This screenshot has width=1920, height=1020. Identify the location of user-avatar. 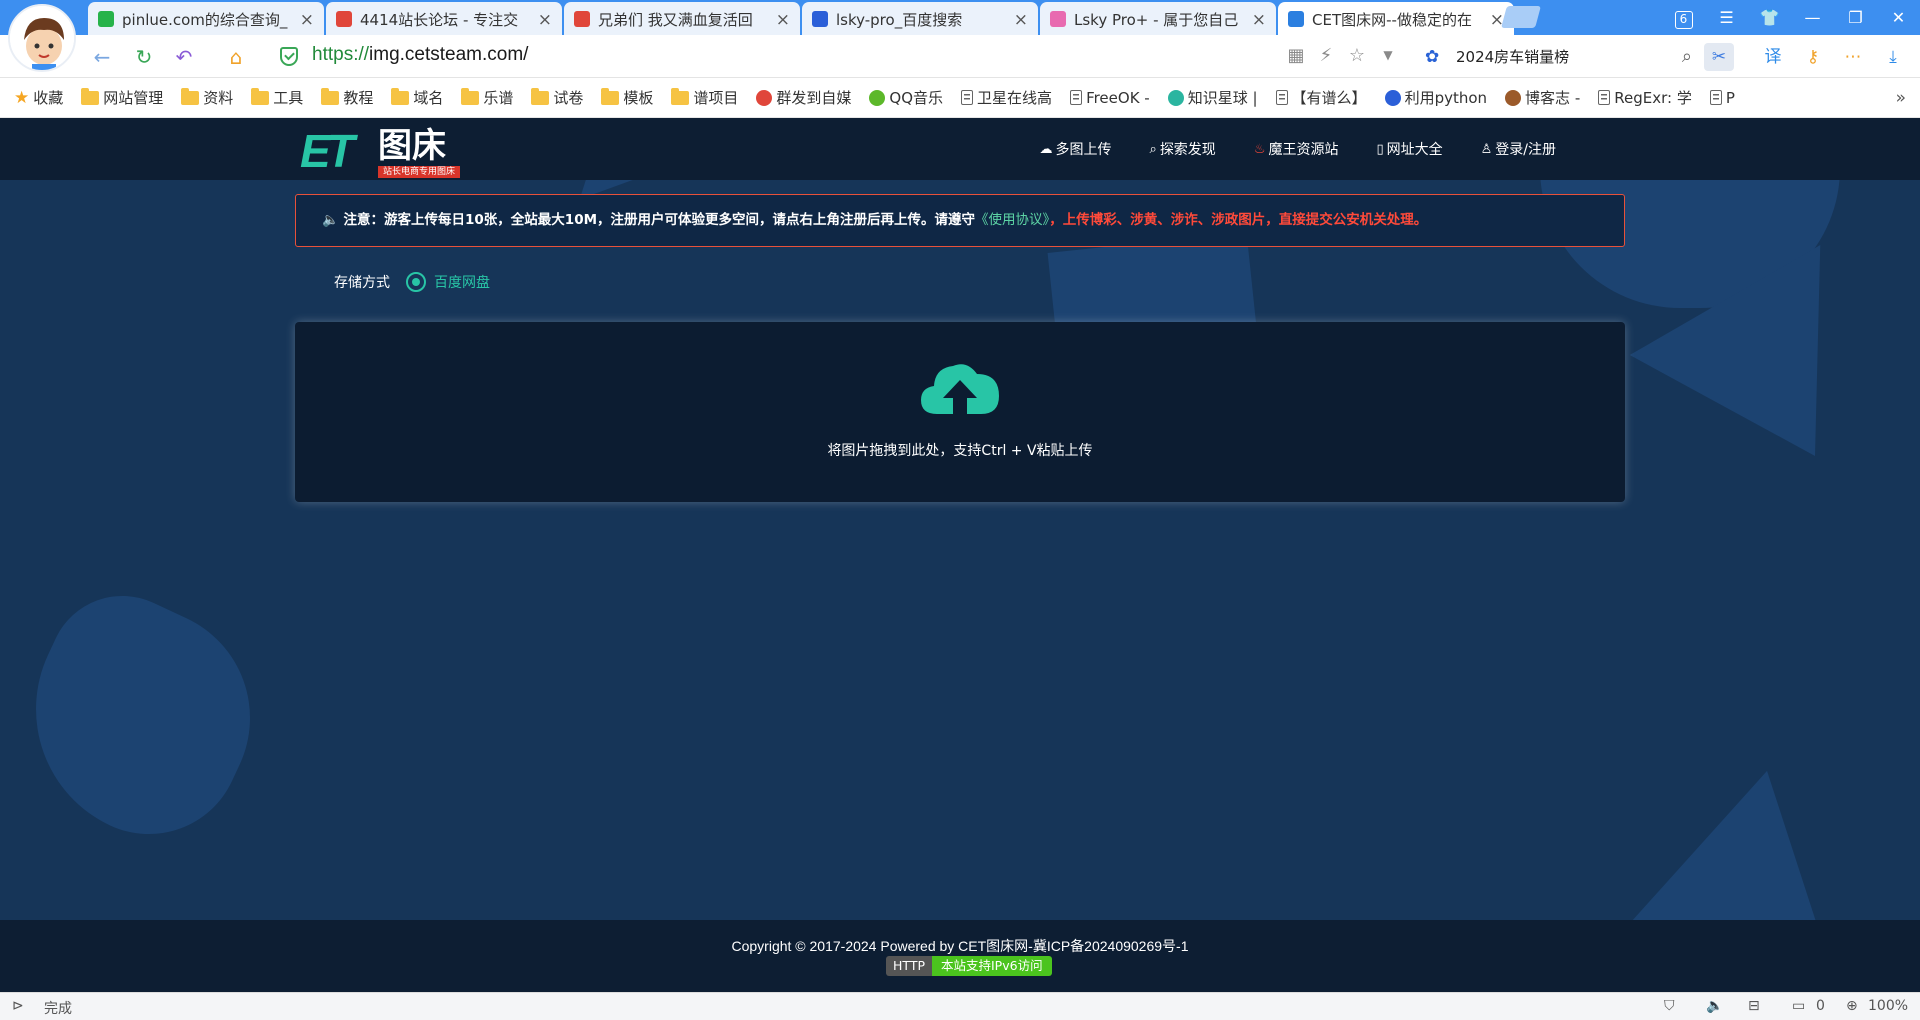
(42, 38).